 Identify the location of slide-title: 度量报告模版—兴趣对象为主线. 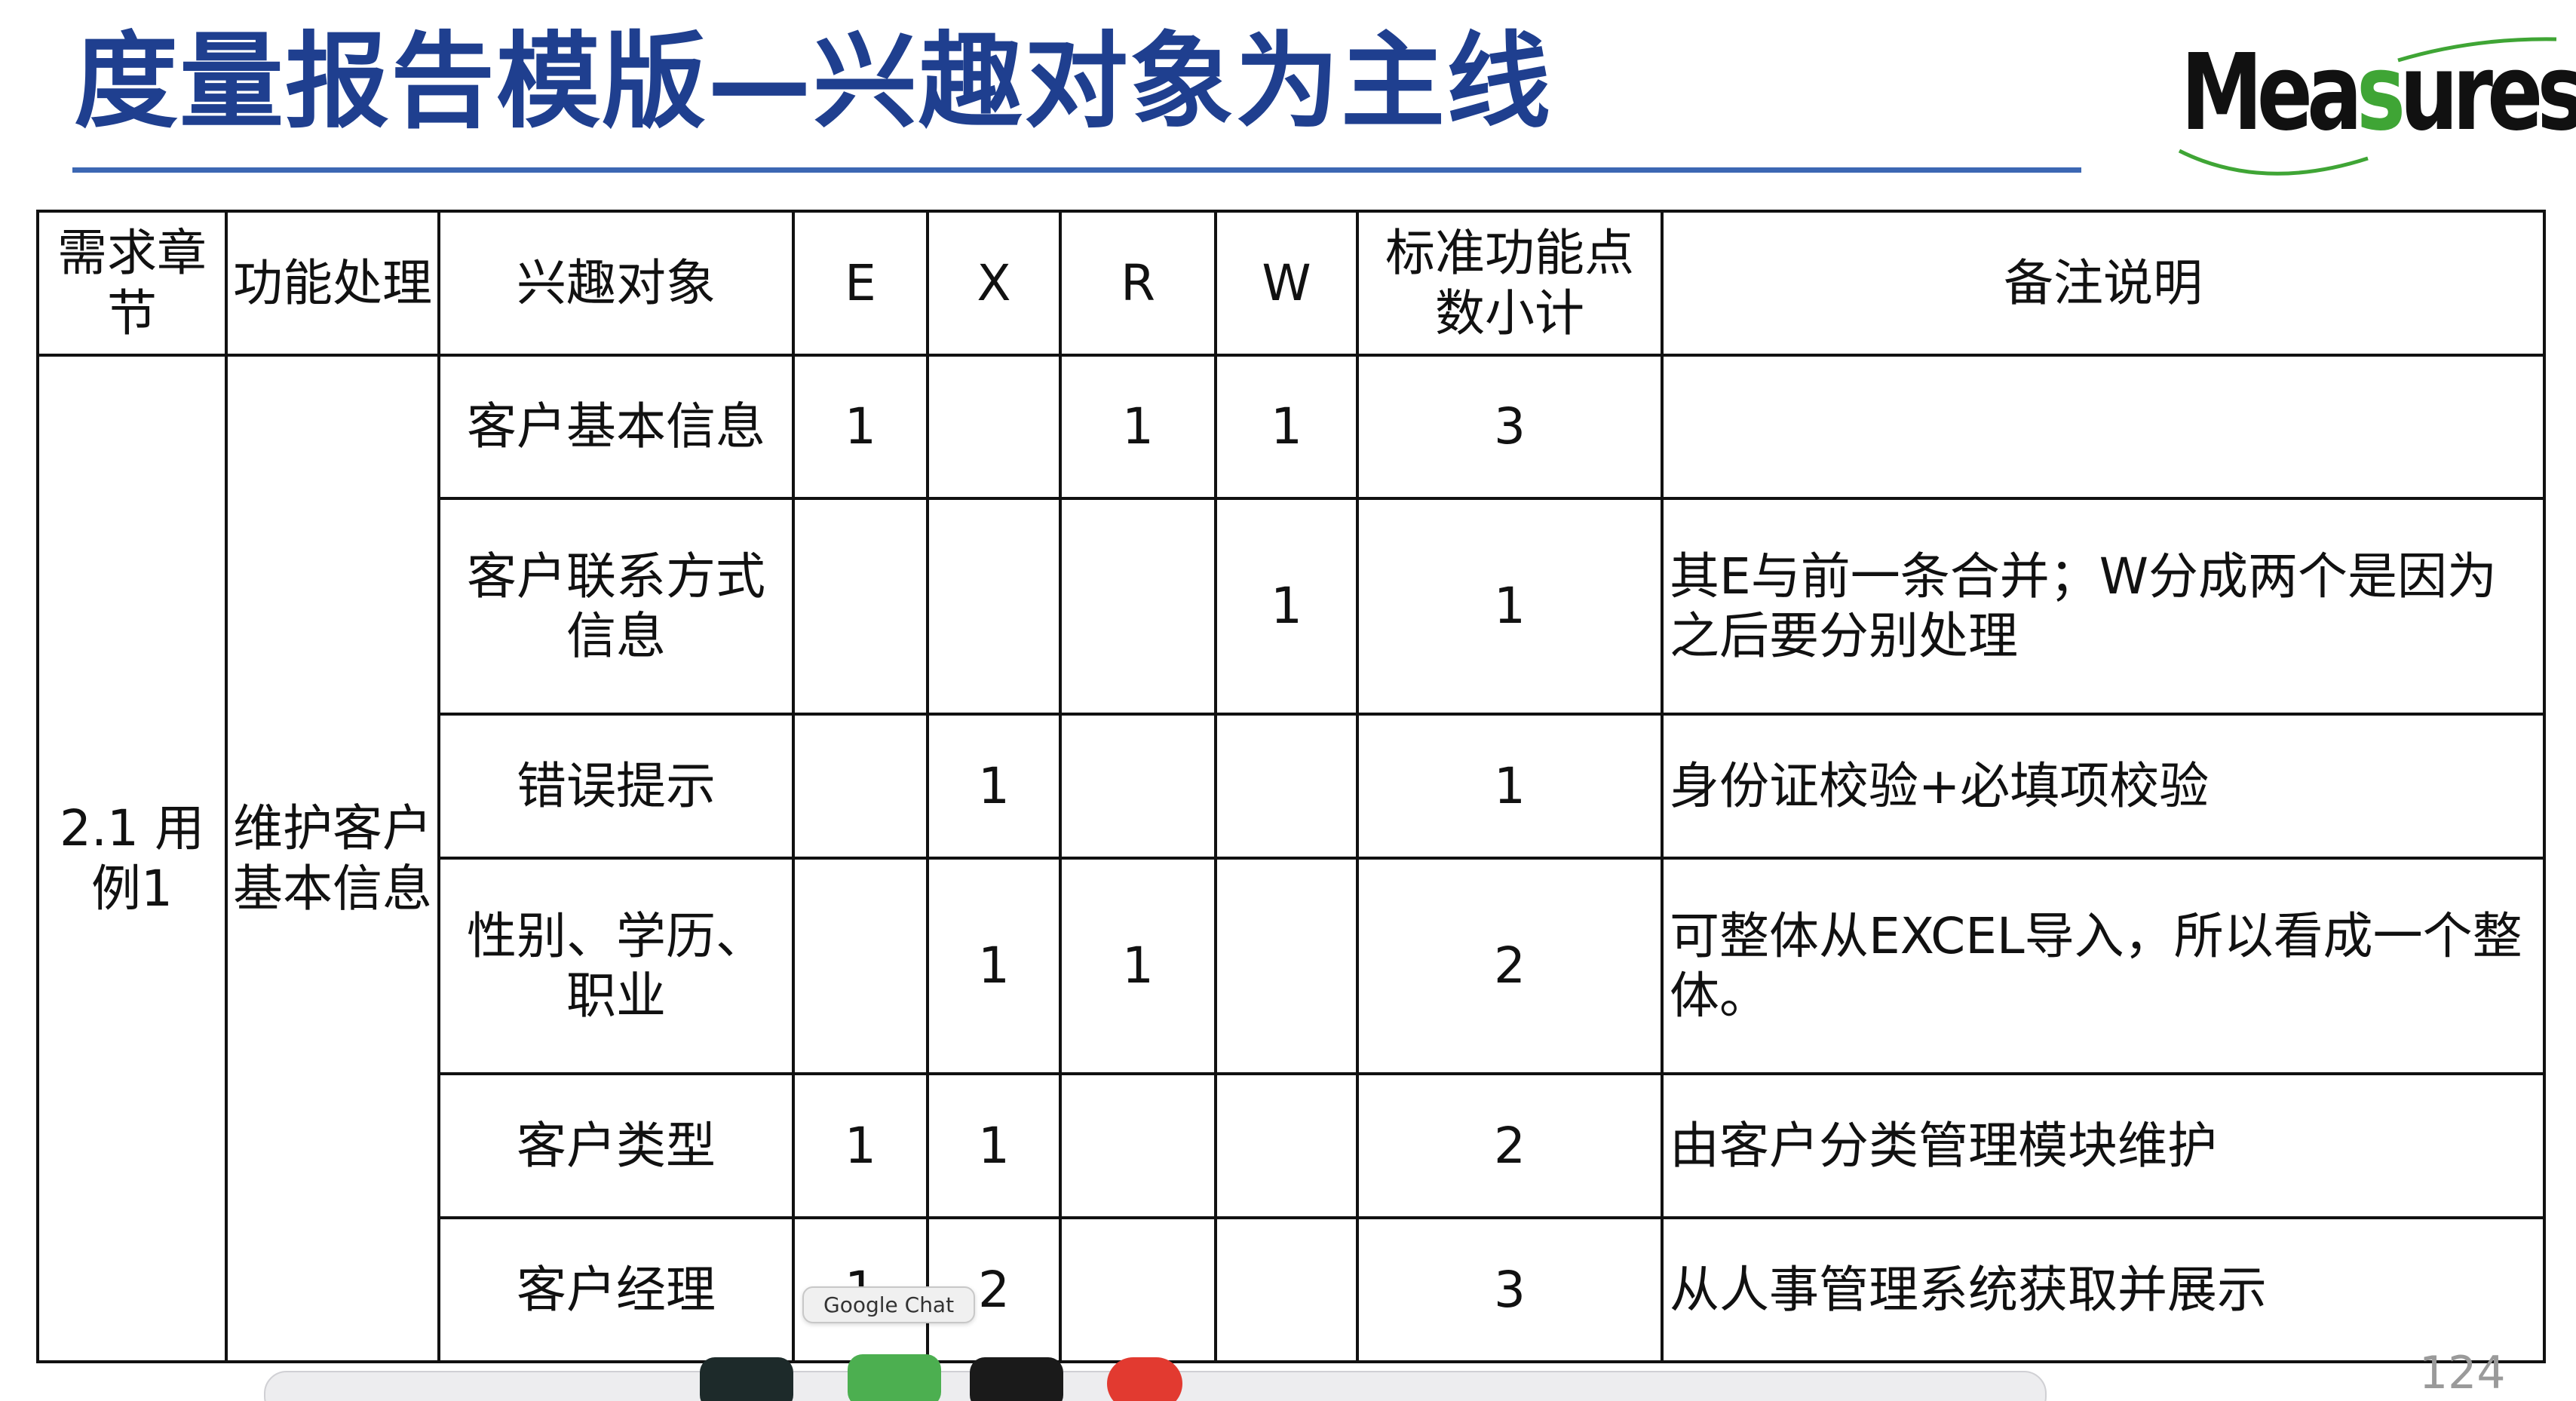
(813, 82).